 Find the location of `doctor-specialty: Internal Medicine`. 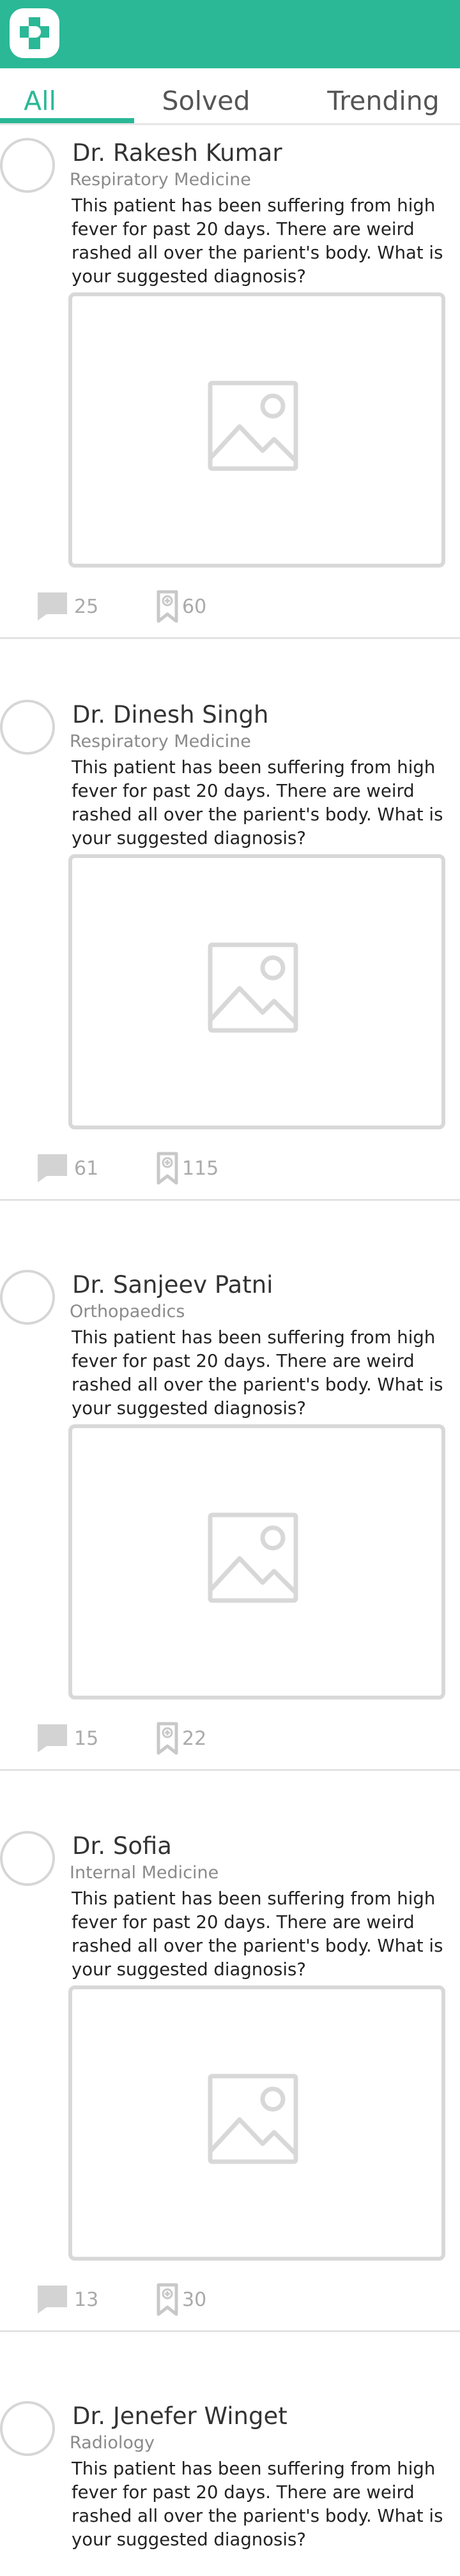

doctor-specialty: Internal Medicine is located at coordinates (144, 1873).